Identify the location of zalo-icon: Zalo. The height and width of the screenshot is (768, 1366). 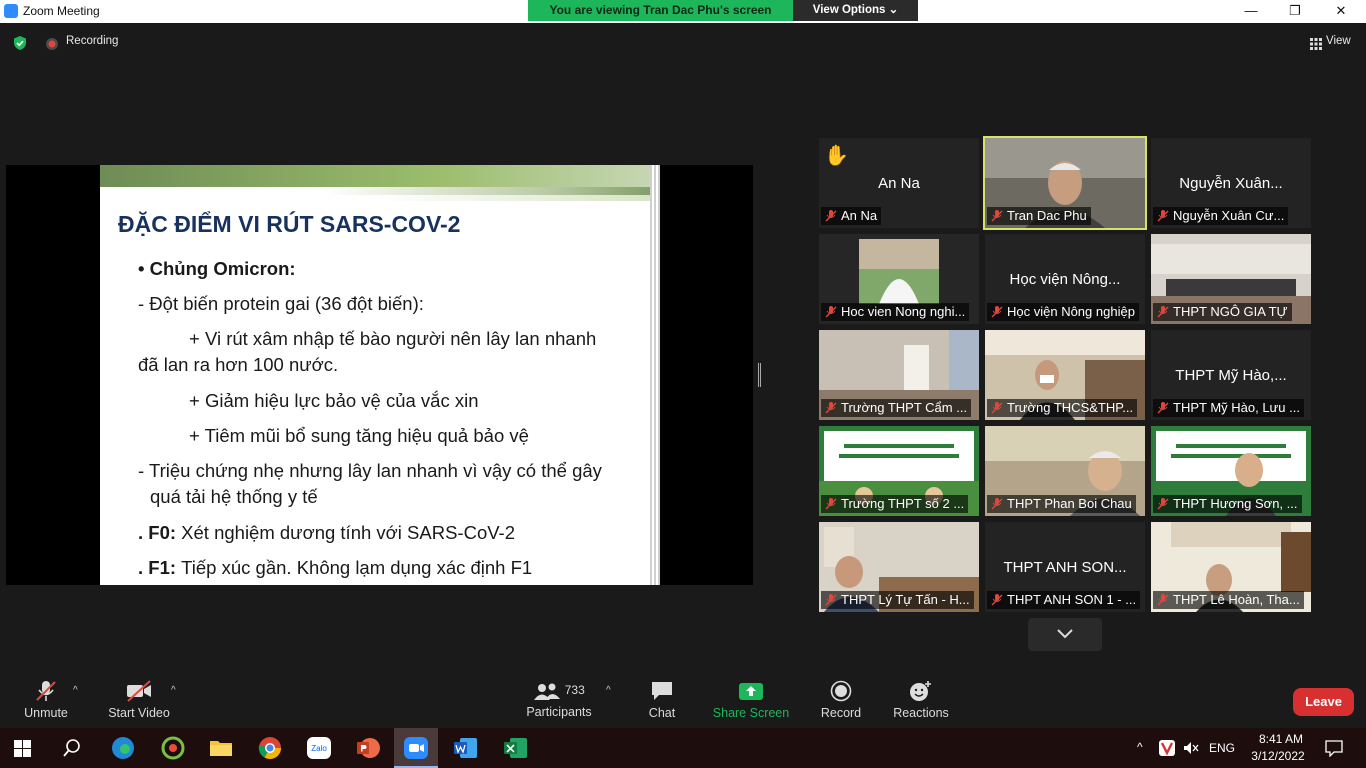
(319, 748).